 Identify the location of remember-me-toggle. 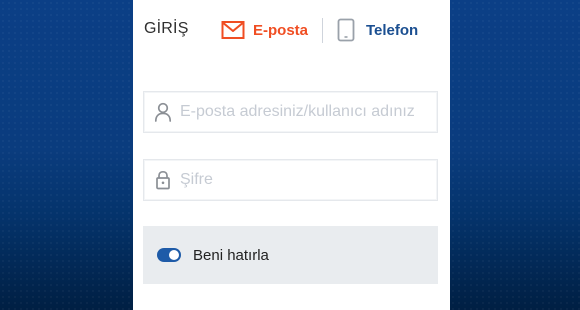
(169, 255).